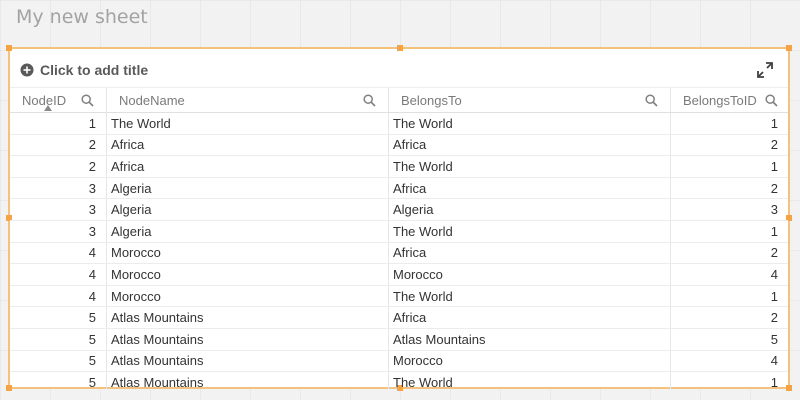  I want to click on table-row: 5 Atlas Mountains Morocco 4, so click(399, 361).